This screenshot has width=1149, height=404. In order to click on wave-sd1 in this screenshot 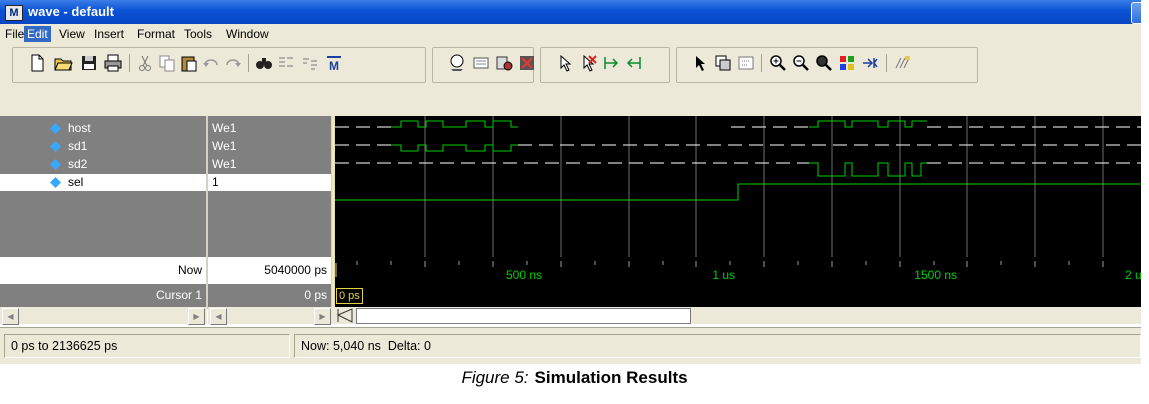, I will do `click(738, 148)`.